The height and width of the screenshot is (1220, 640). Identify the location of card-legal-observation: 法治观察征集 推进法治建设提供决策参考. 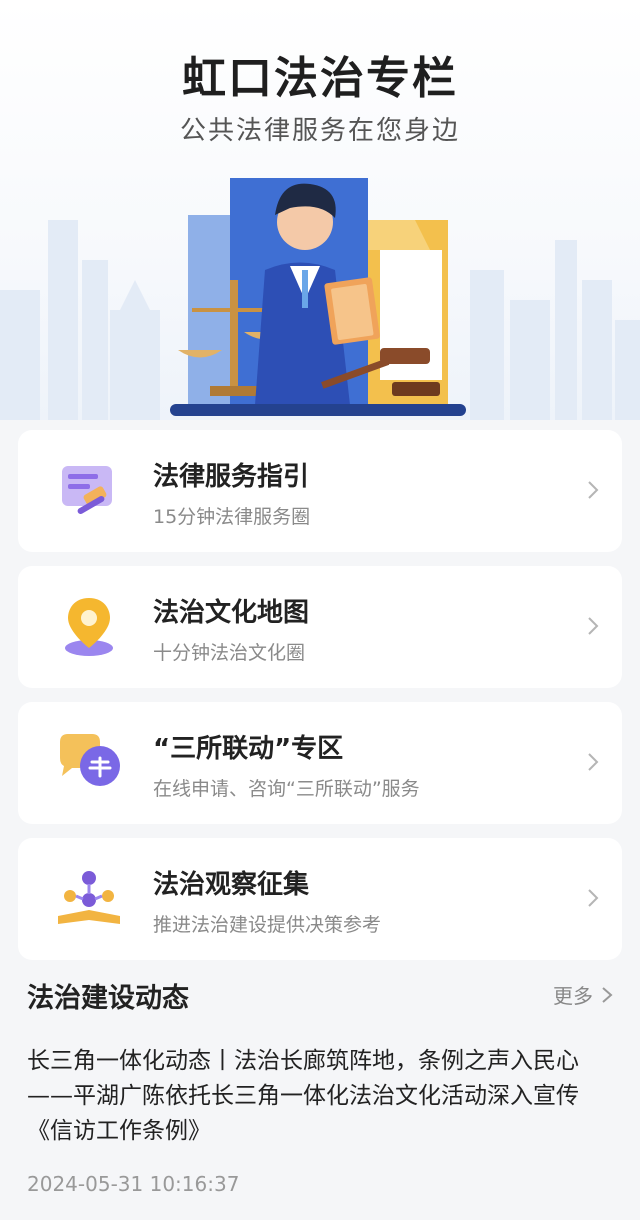
(320, 899).